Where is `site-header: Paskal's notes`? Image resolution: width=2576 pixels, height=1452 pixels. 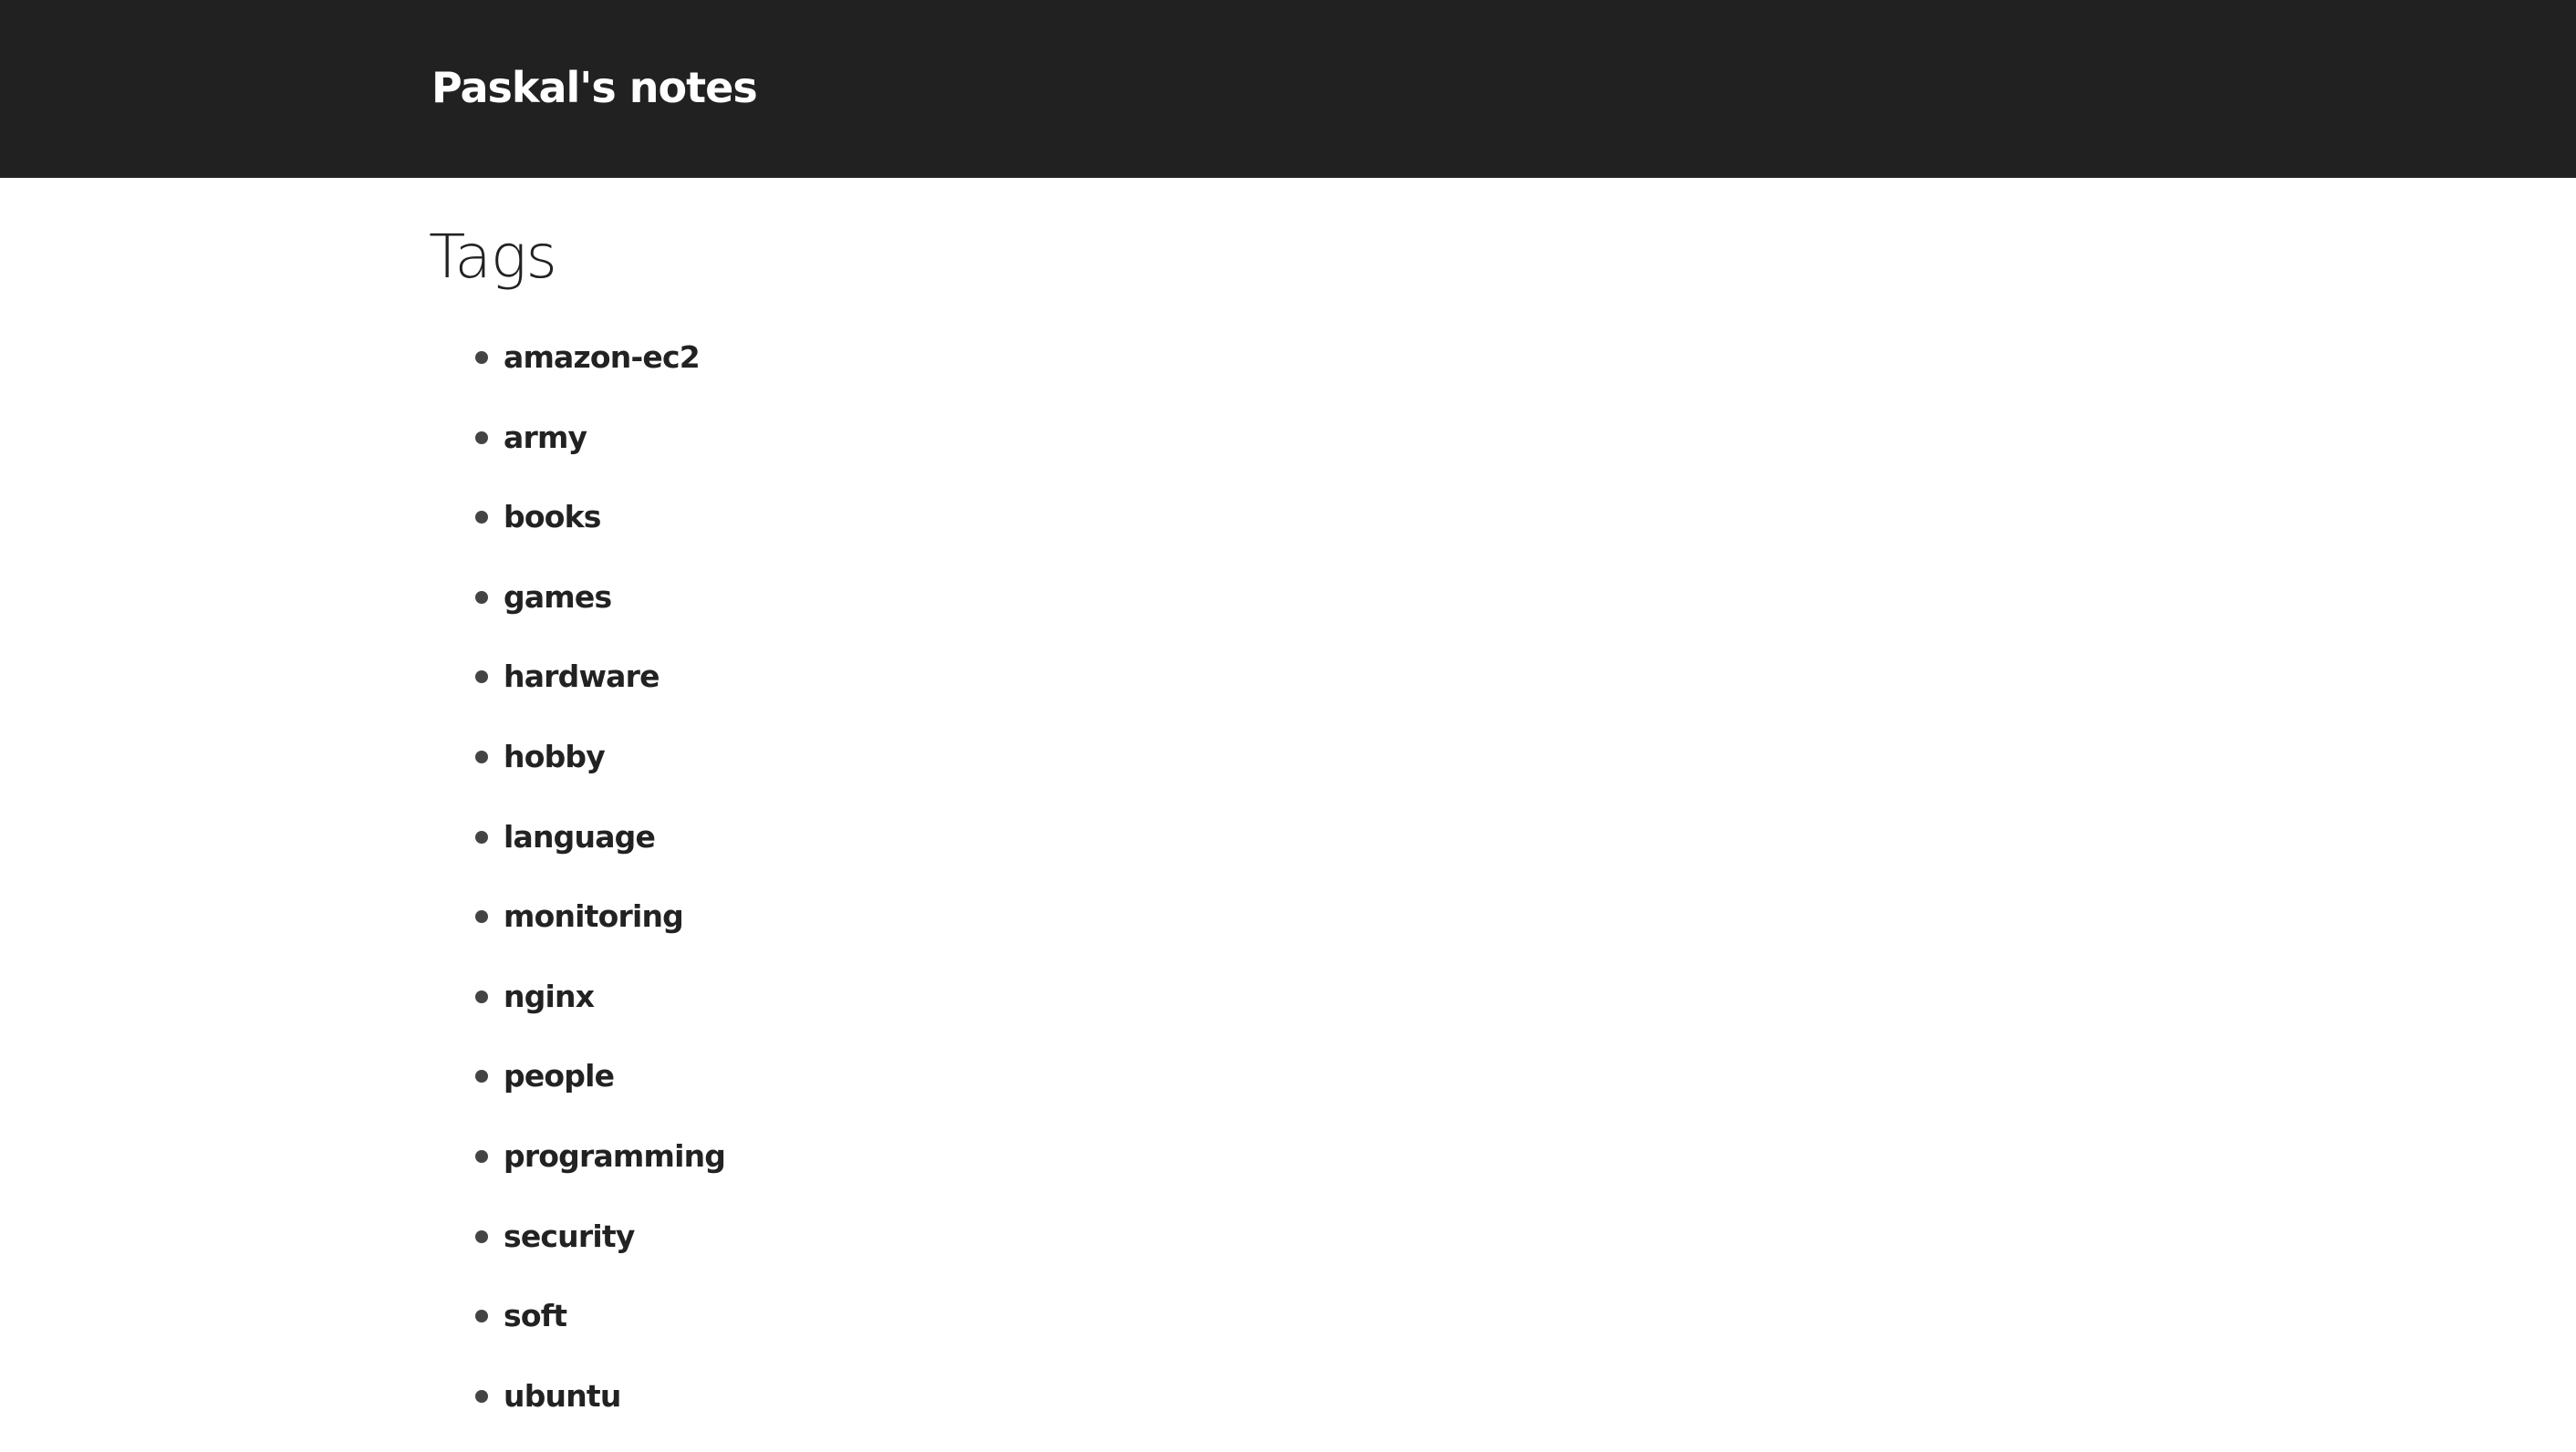
site-header: Paskal's notes is located at coordinates (1288, 89).